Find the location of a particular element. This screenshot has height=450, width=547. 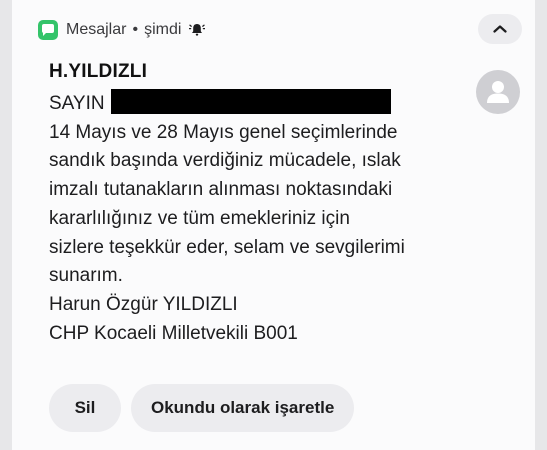

avatar is located at coordinates (498, 92).